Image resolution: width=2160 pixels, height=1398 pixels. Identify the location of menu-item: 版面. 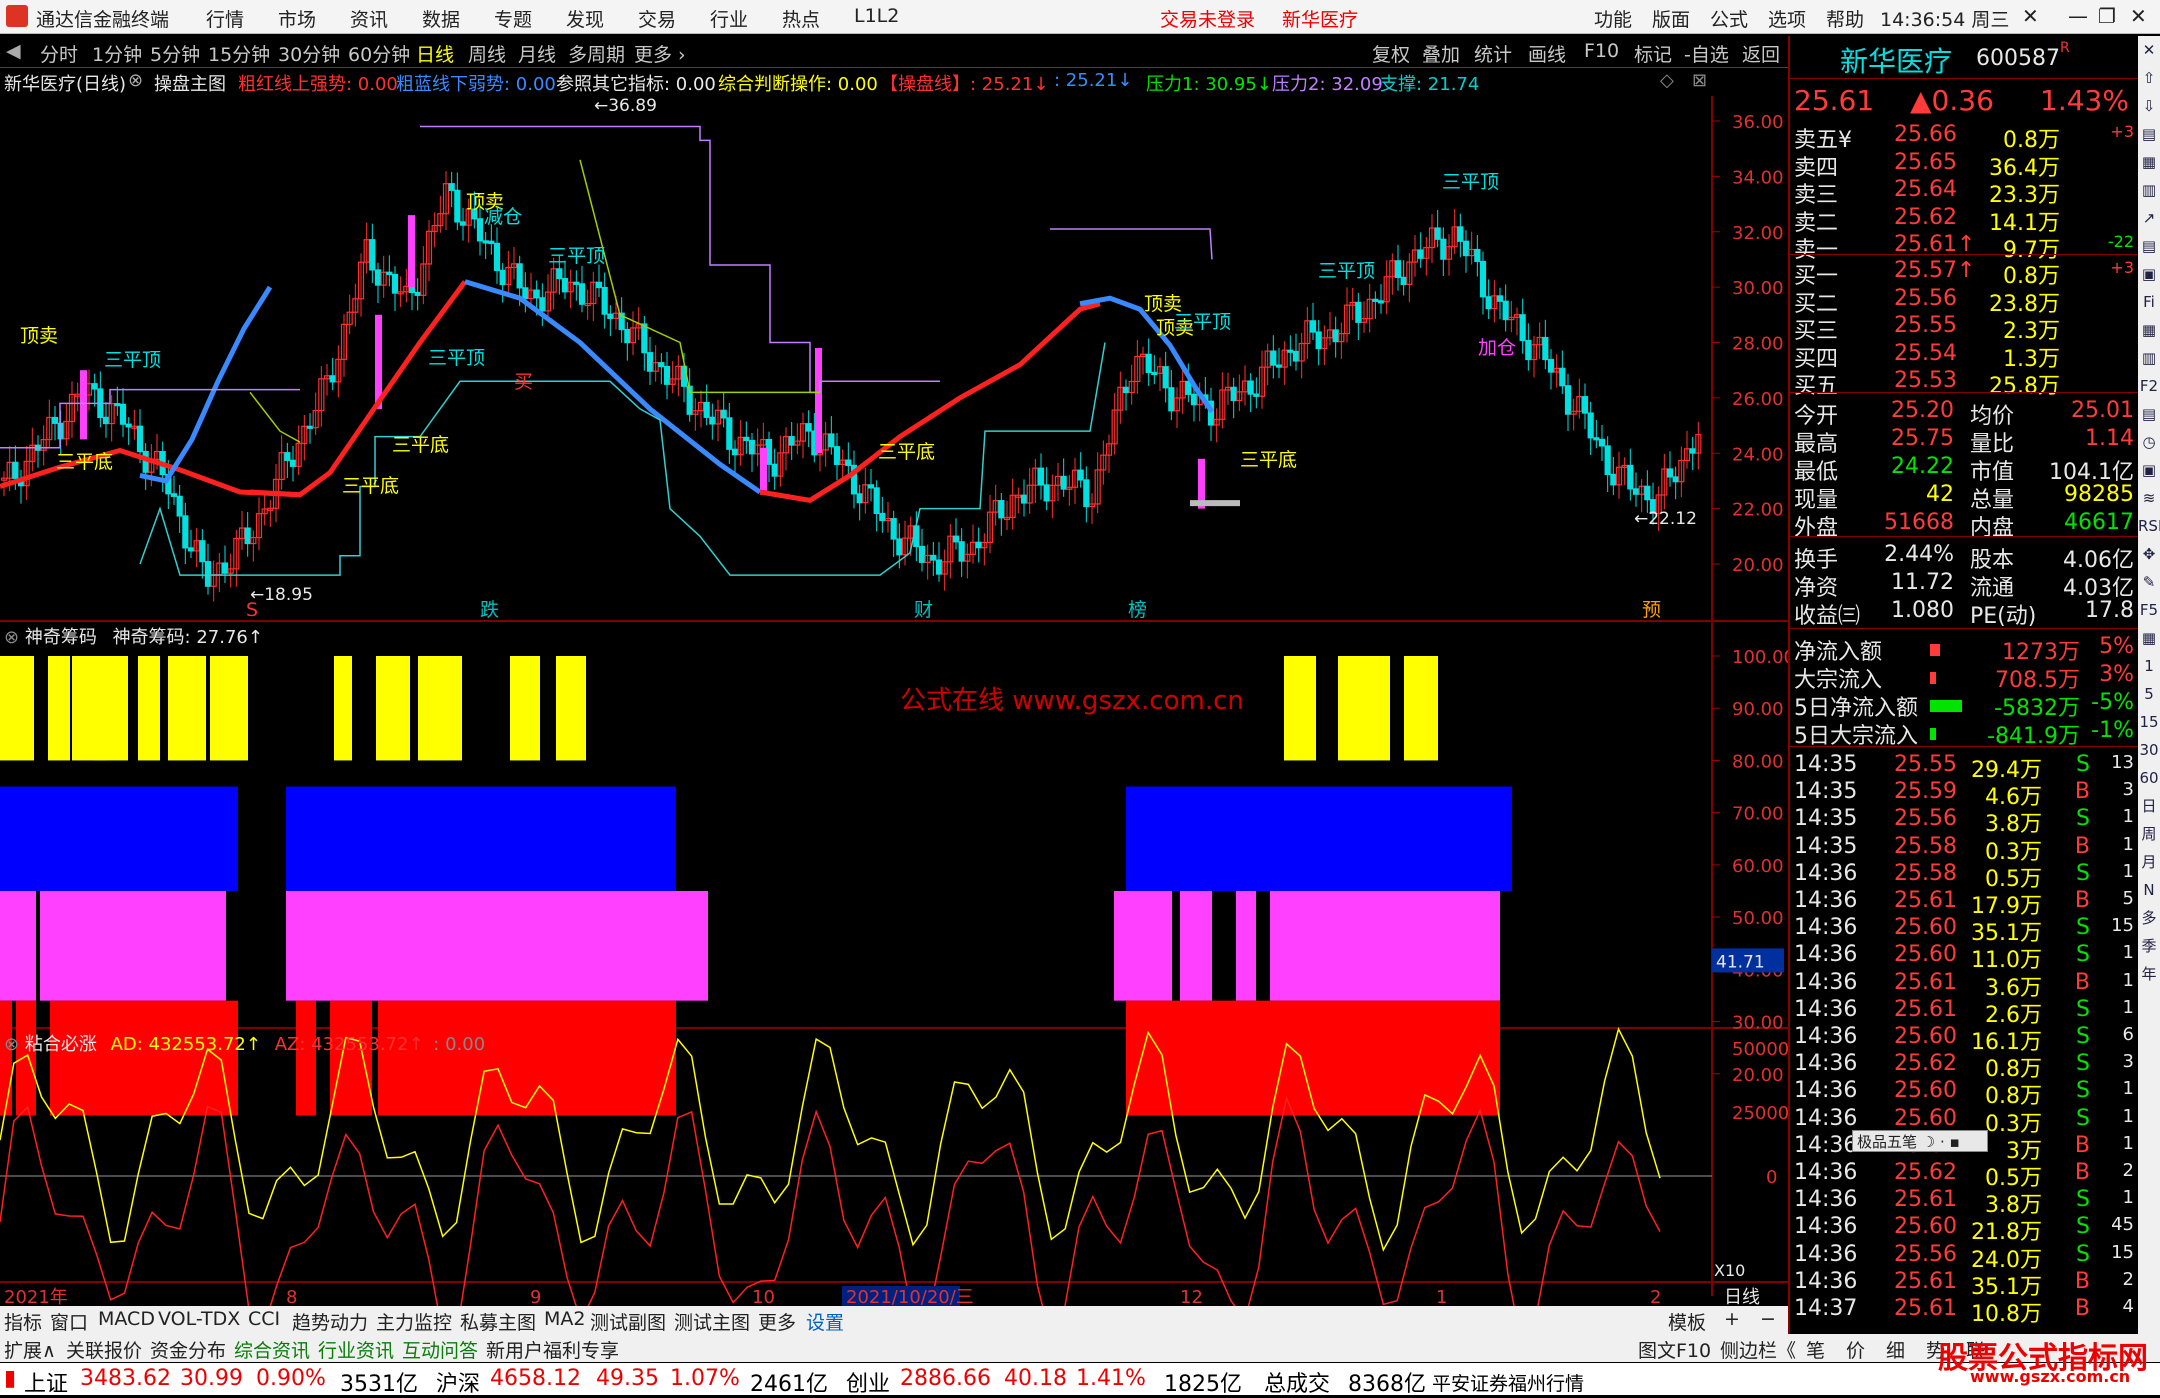
(1681, 18).